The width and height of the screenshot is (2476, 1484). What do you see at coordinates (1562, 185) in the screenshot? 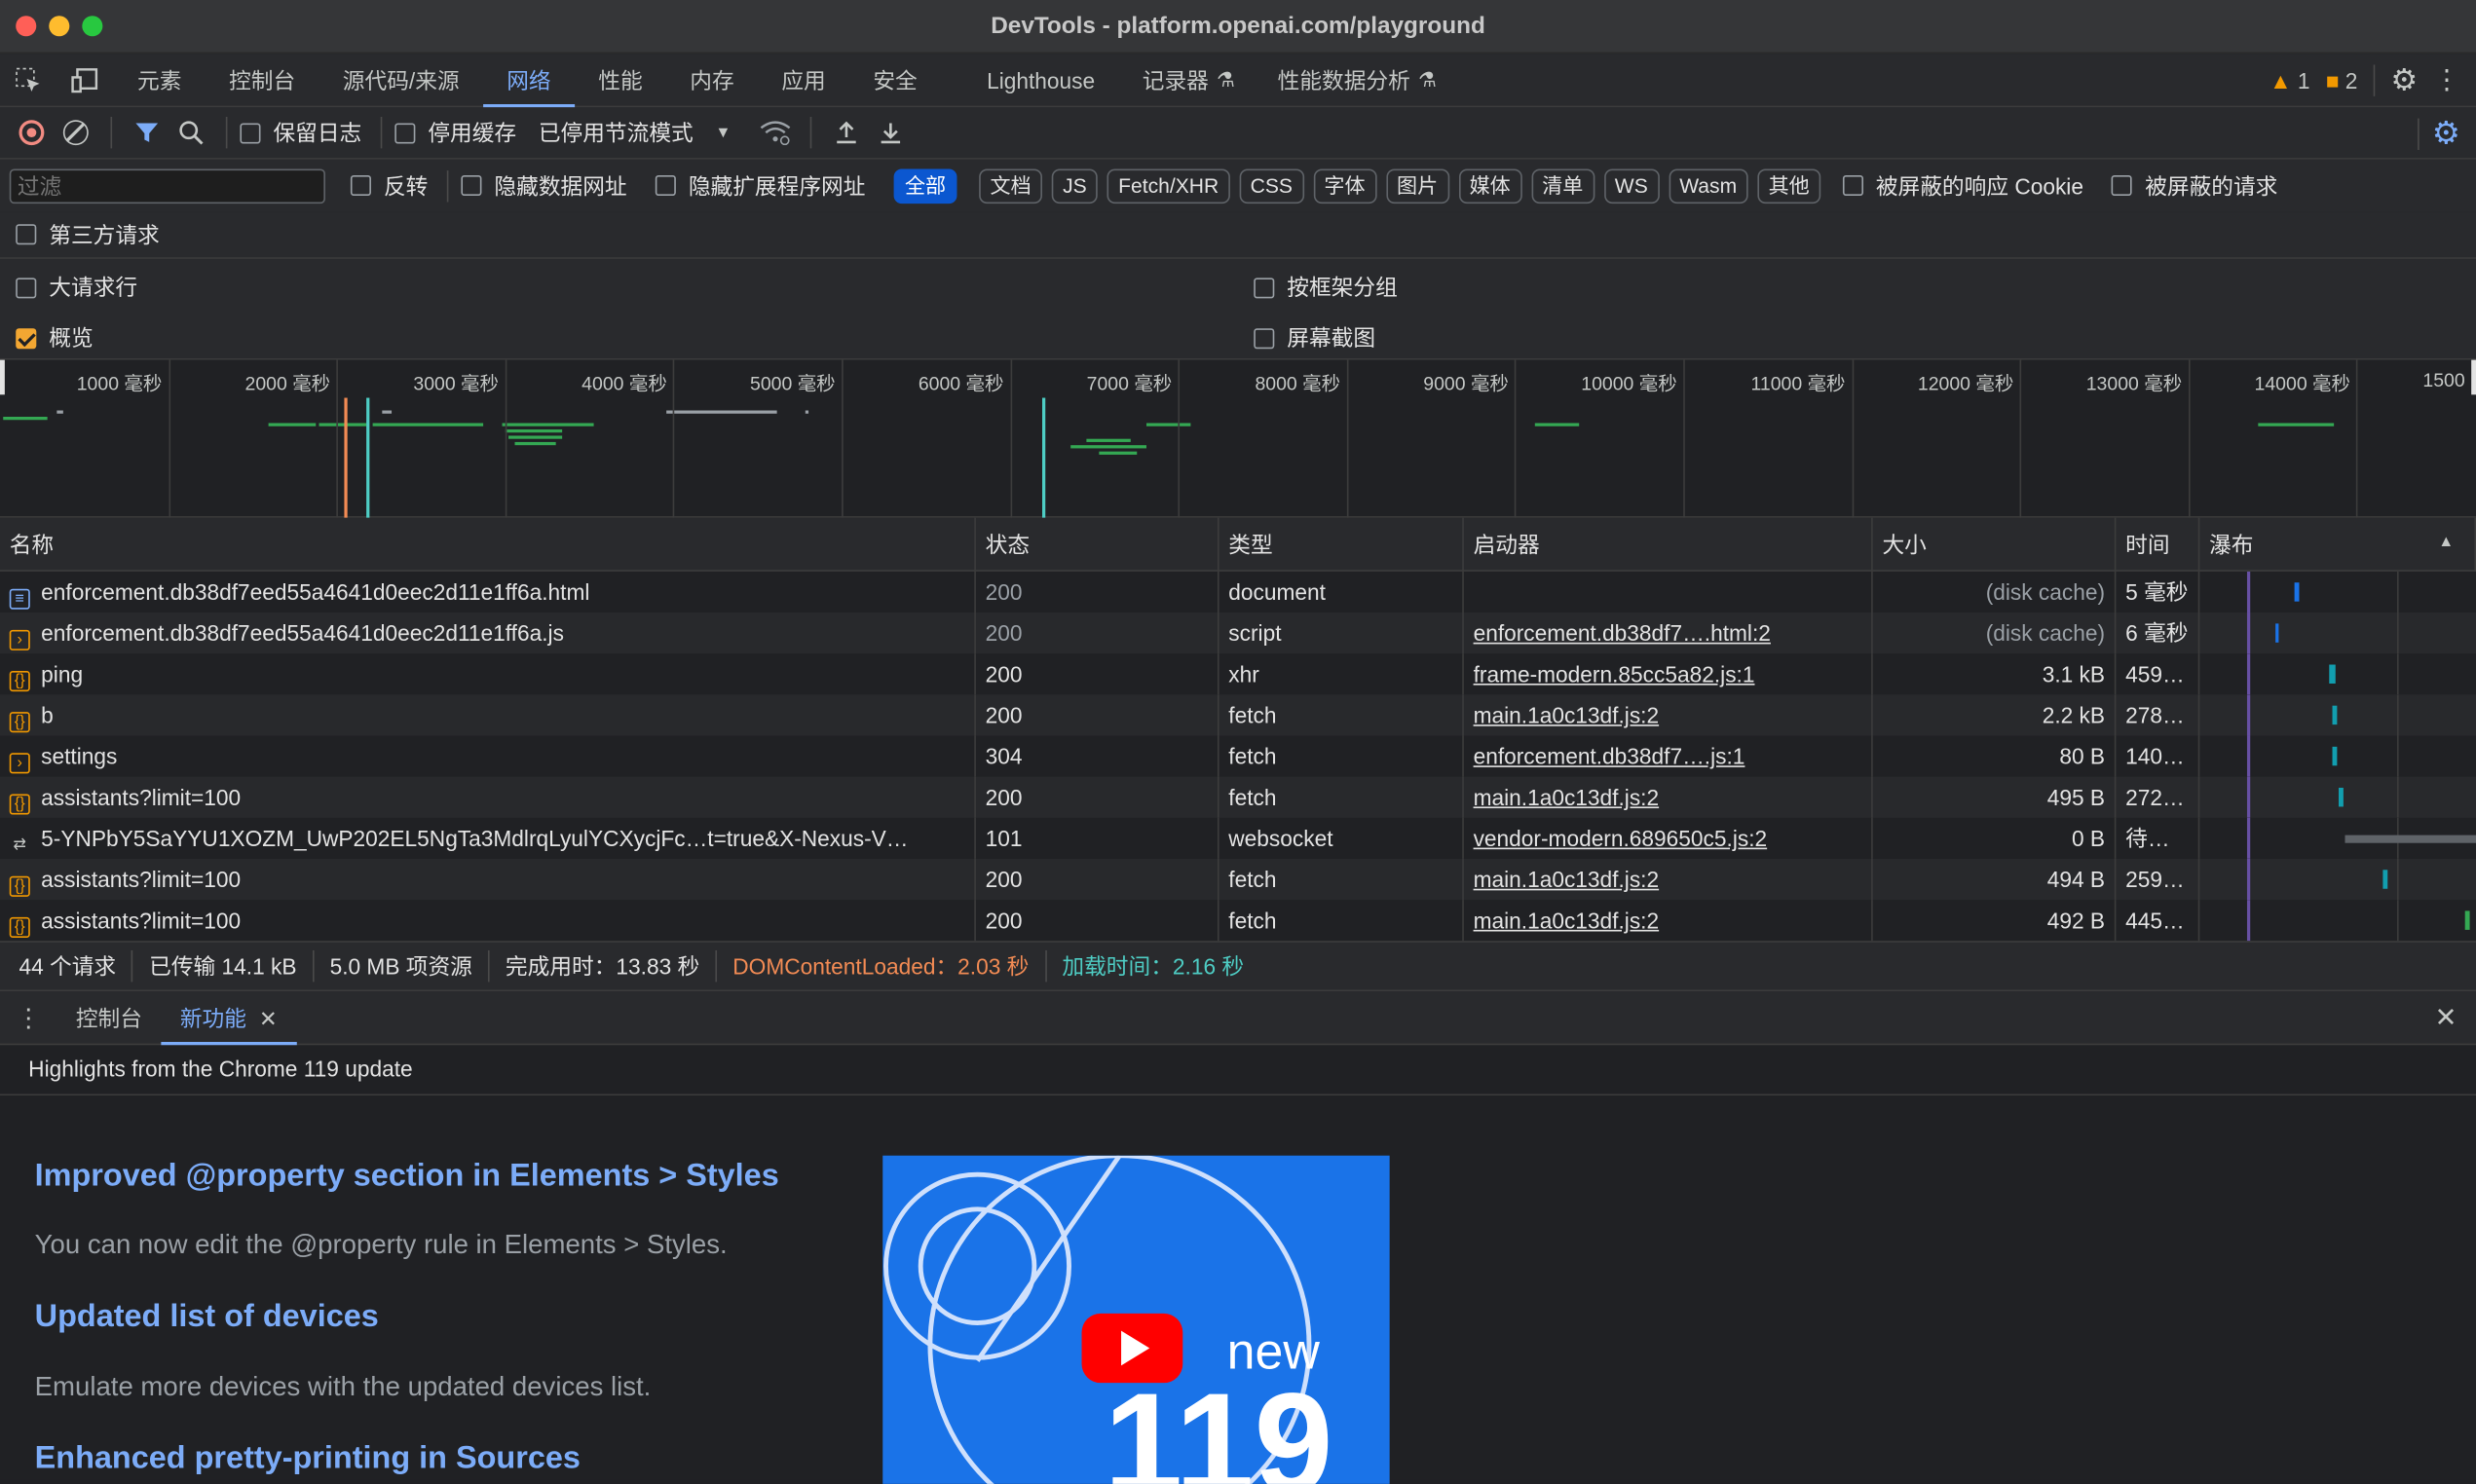
I see `type-filter-chip: 清单` at bounding box center [1562, 185].